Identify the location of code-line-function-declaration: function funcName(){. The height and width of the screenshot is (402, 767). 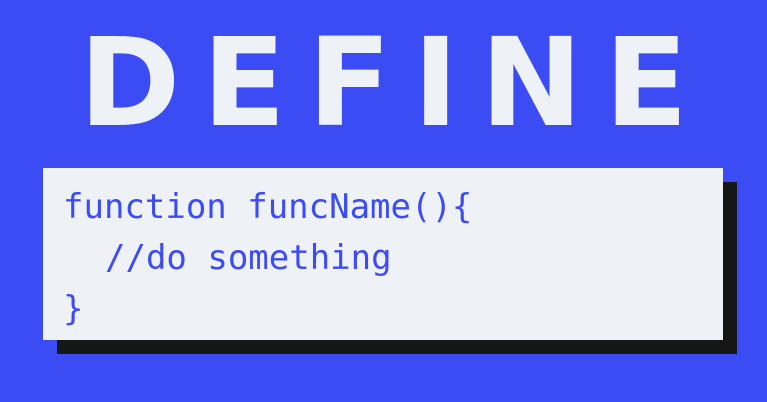
(268, 207).